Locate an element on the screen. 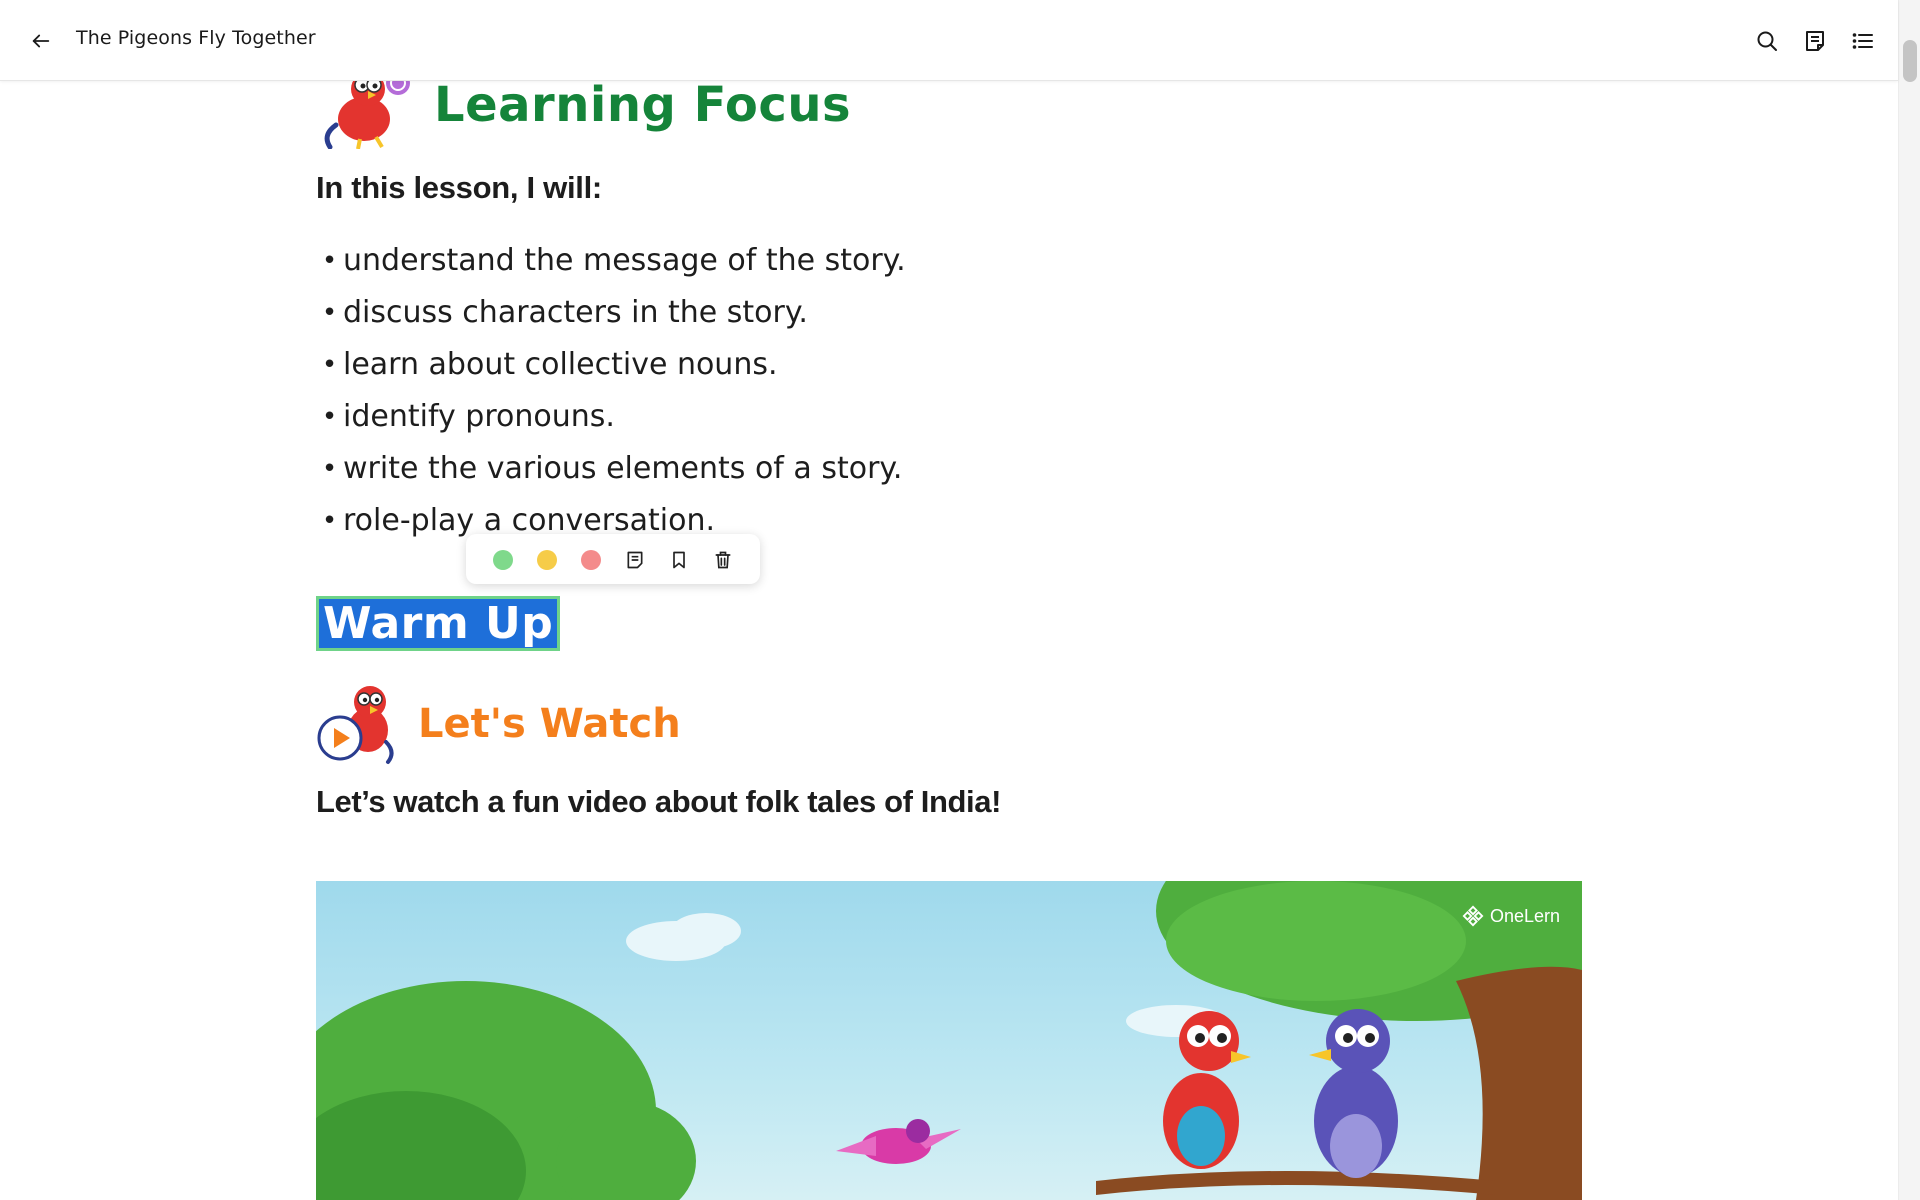  note-icon is located at coordinates (635, 560).